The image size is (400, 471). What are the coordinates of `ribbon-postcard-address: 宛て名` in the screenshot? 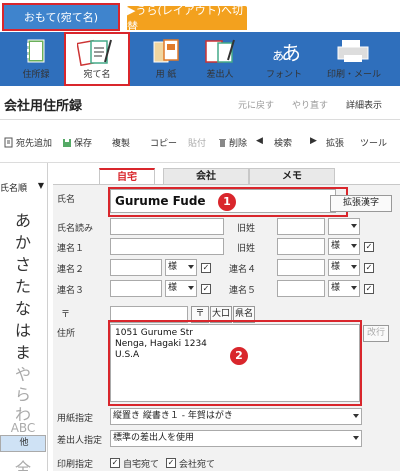 It's located at (97, 59).